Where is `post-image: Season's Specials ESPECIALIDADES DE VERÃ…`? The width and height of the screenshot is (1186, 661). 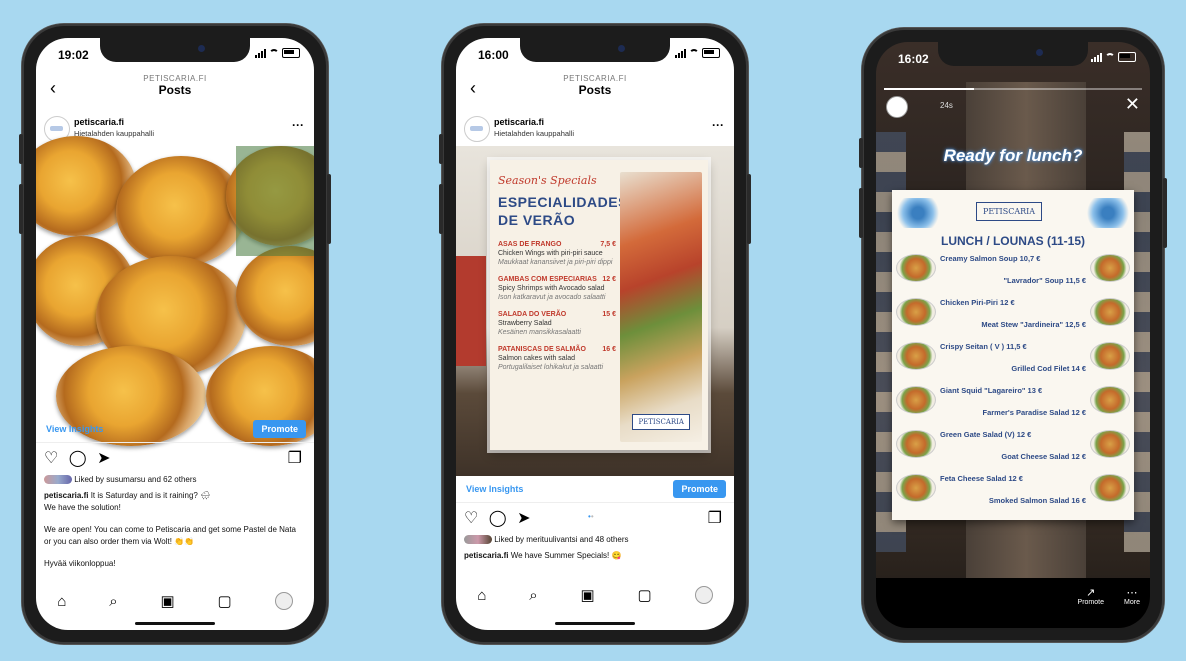 post-image: Season's Specials ESPECIALIDADES DE VERÃ… is located at coordinates (595, 311).